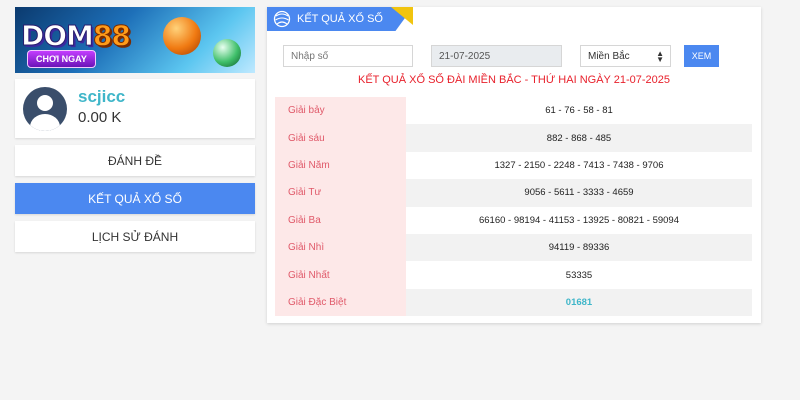 Image resolution: width=800 pixels, height=400 pixels. Describe the element at coordinates (135, 108) in the screenshot. I see `user-card: scjicc 0.00 K` at that location.